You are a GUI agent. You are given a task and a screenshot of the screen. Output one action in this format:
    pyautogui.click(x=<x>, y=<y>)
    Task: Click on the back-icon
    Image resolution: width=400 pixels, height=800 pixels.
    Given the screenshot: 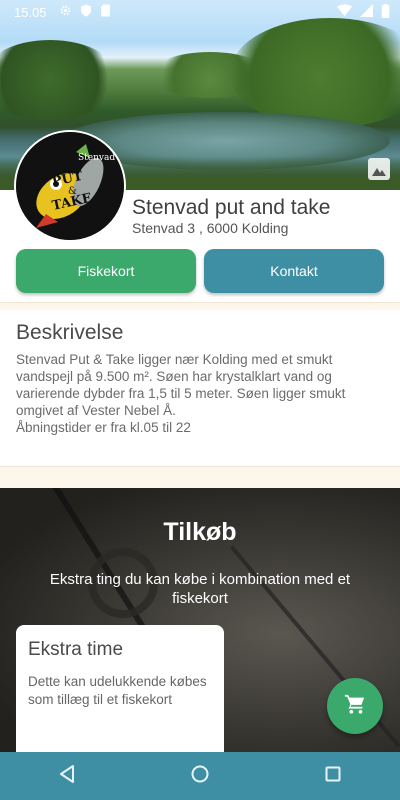 What is the action you would take?
    pyautogui.click(x=67, y=776)
    